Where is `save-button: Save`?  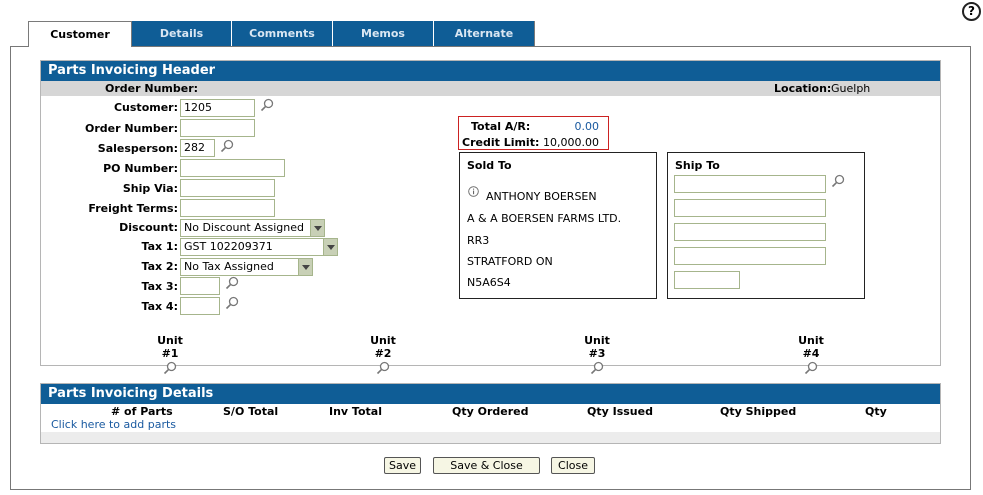
save-button: Save is located at coordinates (402, 465).